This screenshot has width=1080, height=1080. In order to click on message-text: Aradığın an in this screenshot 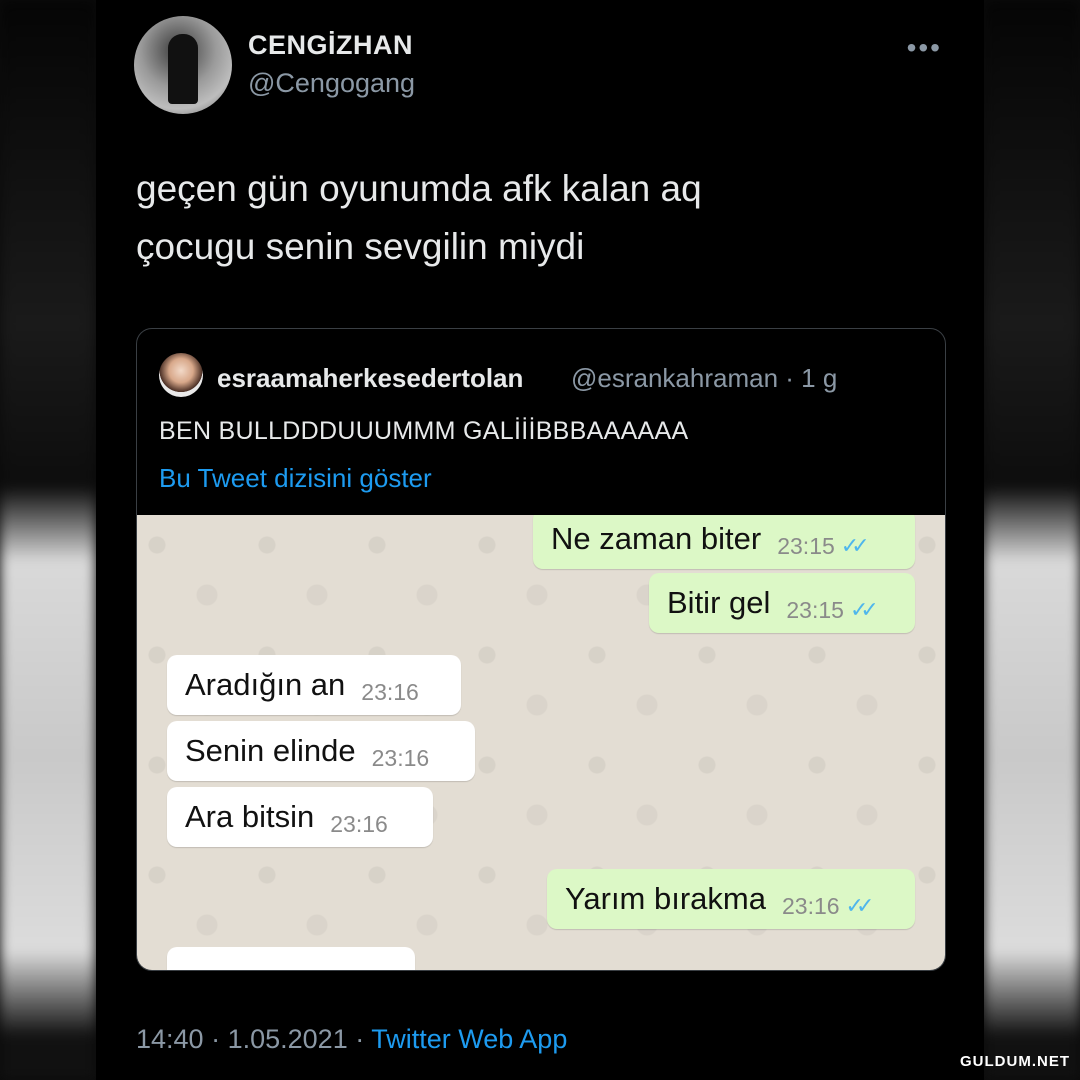, I will do `click(265, 684)`.